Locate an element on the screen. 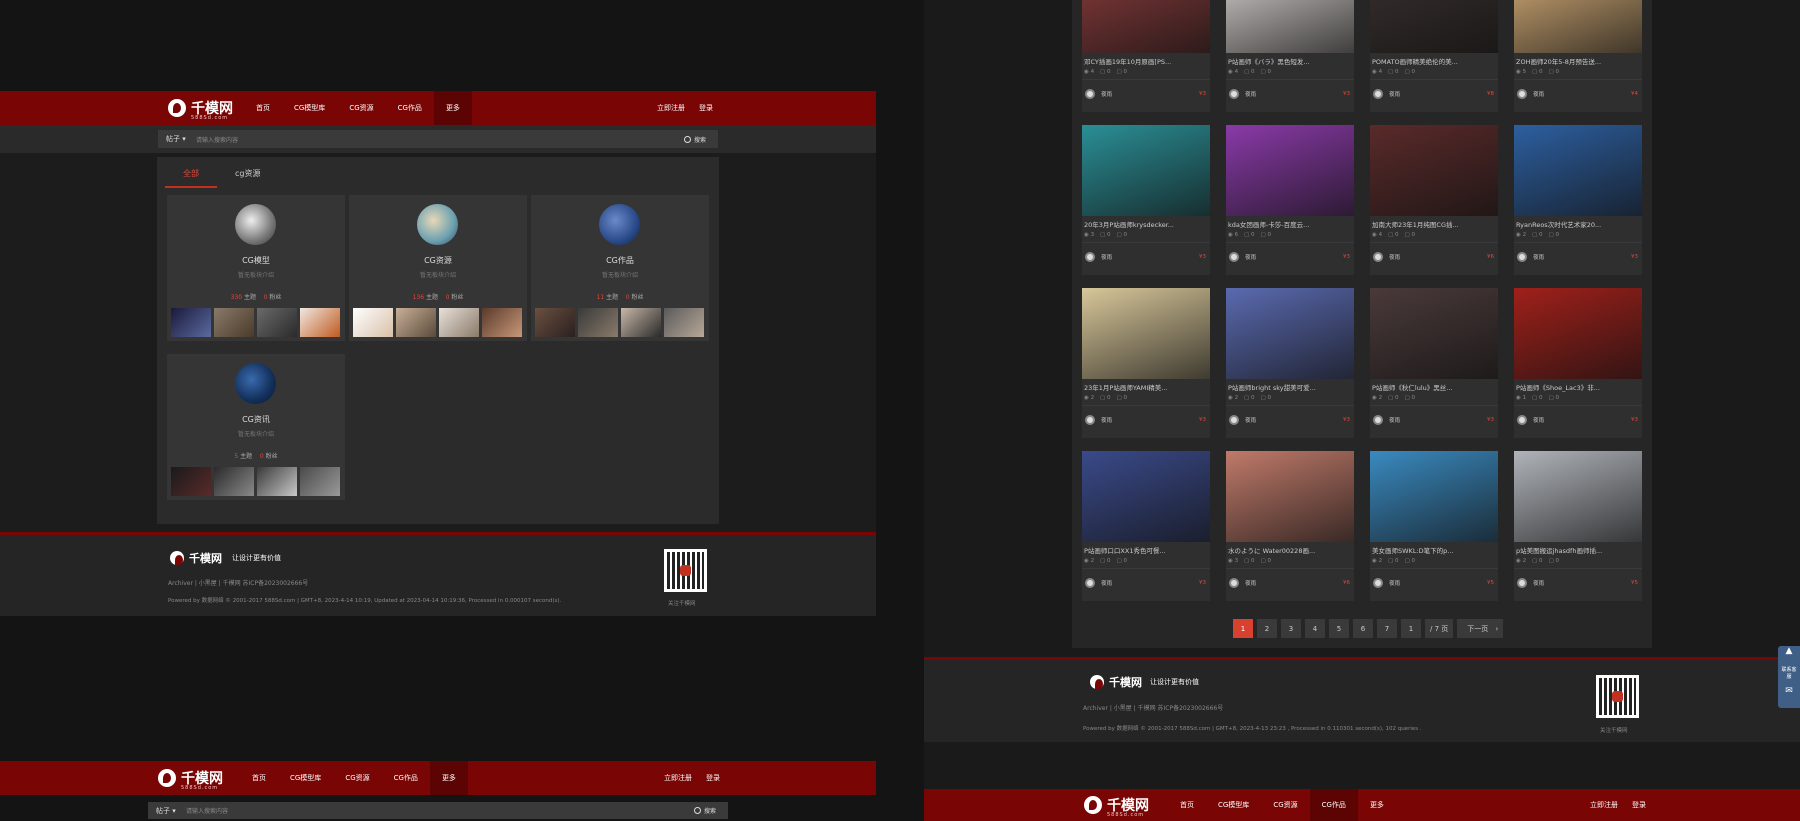 This screenshot has height=821, width=1800. post-card: P站画师《Shoe_Lac3》非... ◉ 1 ▢ 0 ▢ 0 夜雨 ¥3 is located at coordinates (1578, 363).